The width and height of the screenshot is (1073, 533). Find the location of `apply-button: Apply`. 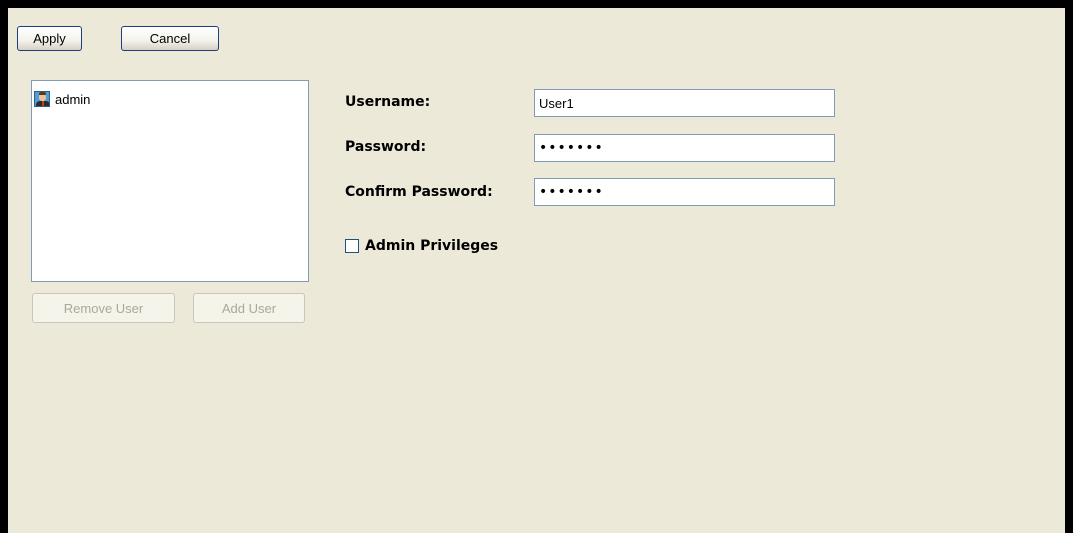

apply-button: Apply is located at coordinates (49, 38).